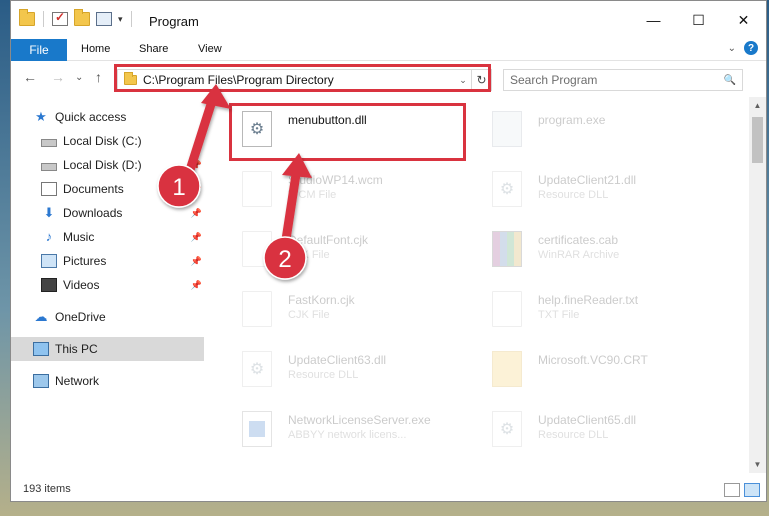 This screenshot has height=516, width=769. I want to click on sidebar-item: This PC, so click(107, 349).